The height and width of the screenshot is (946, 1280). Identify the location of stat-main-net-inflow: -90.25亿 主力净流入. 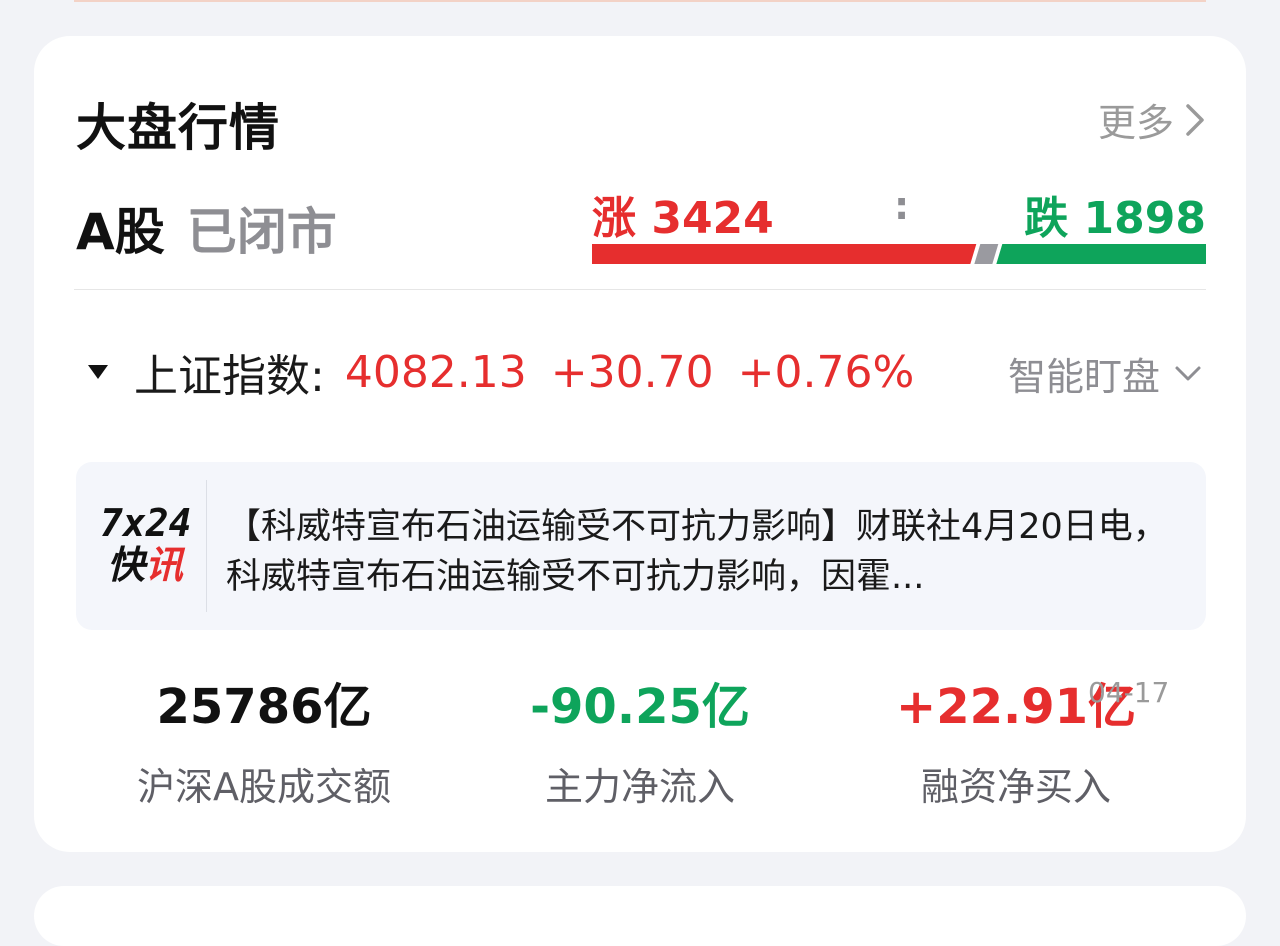
(640, 741).